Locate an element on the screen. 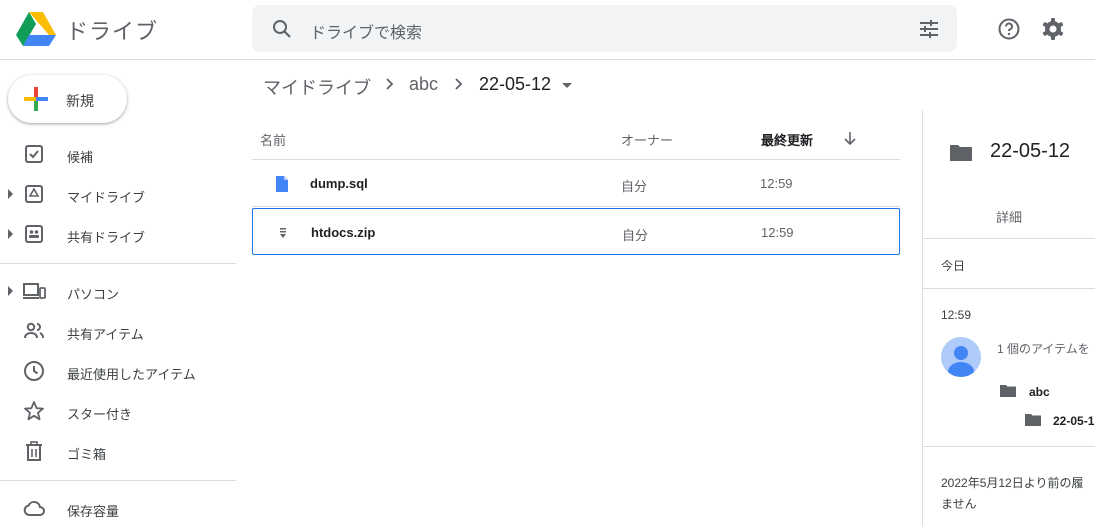 This screenshot has width=1095, height=526. sidebar-item-storage: 保存容量 is located at coordinates (118, 508).